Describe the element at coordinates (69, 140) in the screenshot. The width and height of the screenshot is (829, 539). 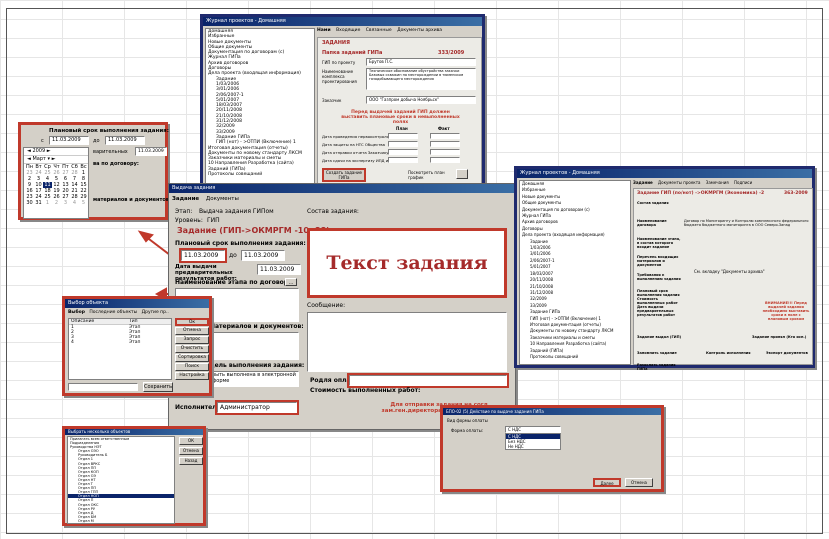
I see `from-date-field: 11.03.2009` at that location.